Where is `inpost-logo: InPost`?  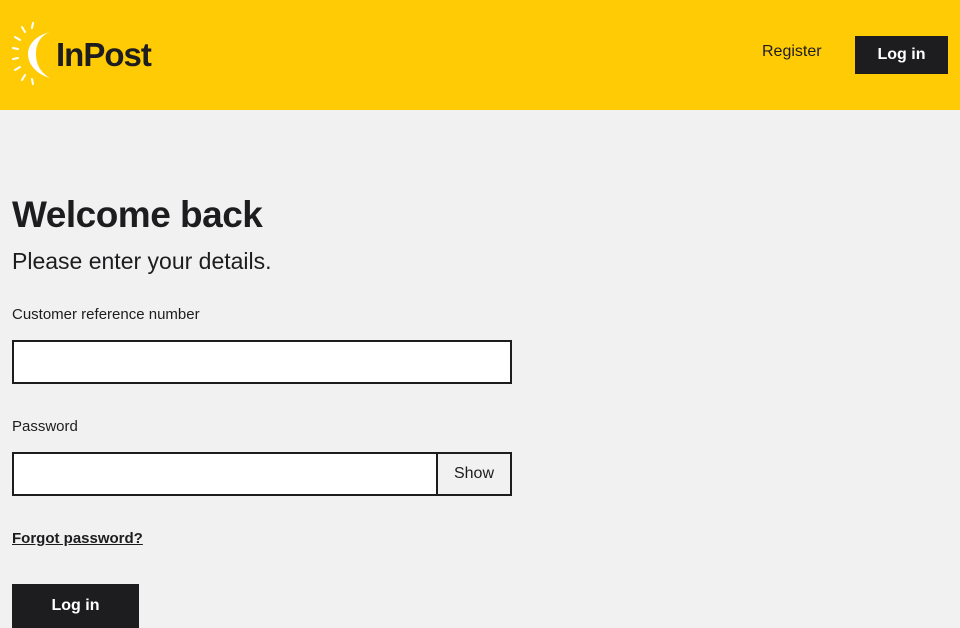
inpost-logo: InPost is located at coordinates (82, 54).